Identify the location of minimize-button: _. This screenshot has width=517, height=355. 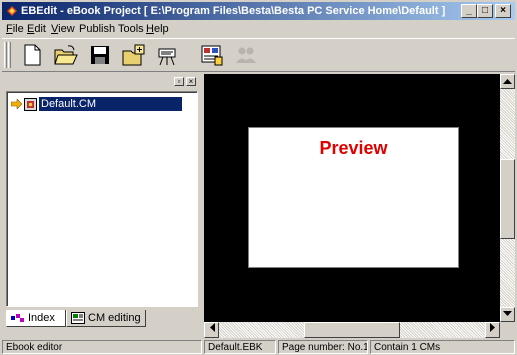
(469, 11).